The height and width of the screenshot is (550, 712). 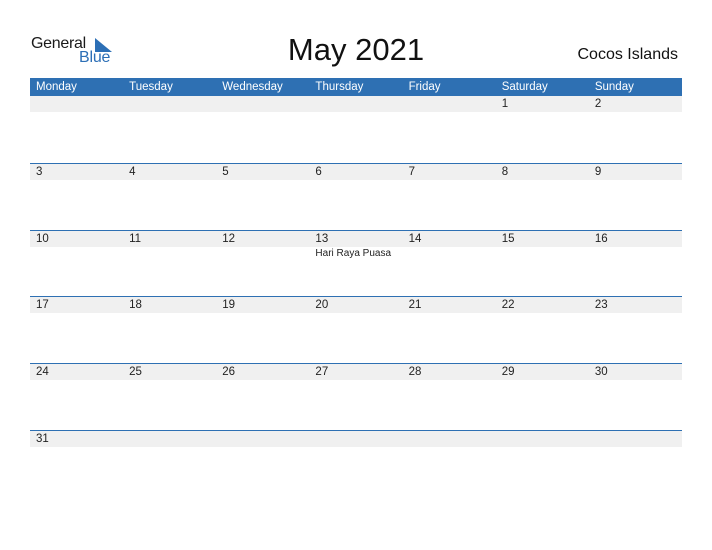 I want to click on day-number: 27, so click(x=322, y=372).